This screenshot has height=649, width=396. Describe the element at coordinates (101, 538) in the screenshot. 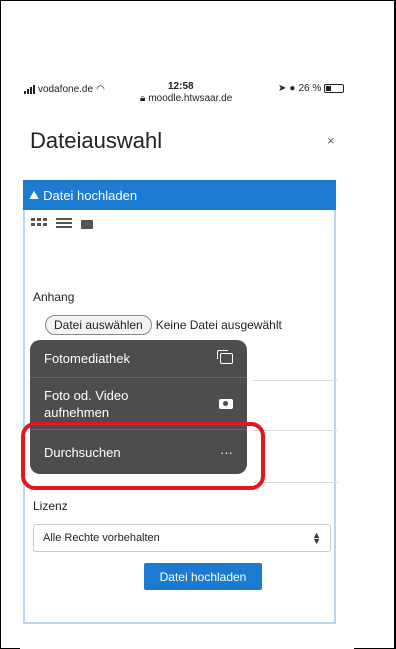

I see `license-value: Alle Rechte vorbehalten` at that location.